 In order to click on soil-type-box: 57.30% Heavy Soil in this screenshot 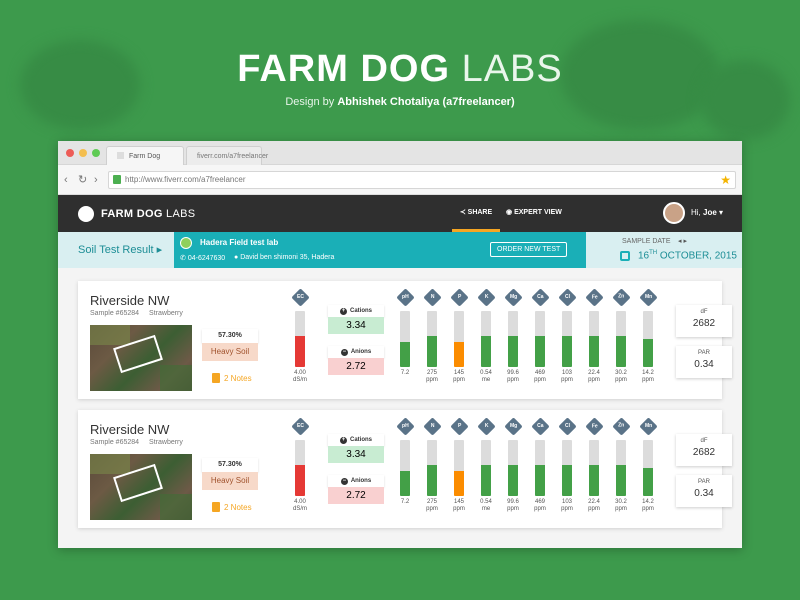, I will do `click(230, 476)`.